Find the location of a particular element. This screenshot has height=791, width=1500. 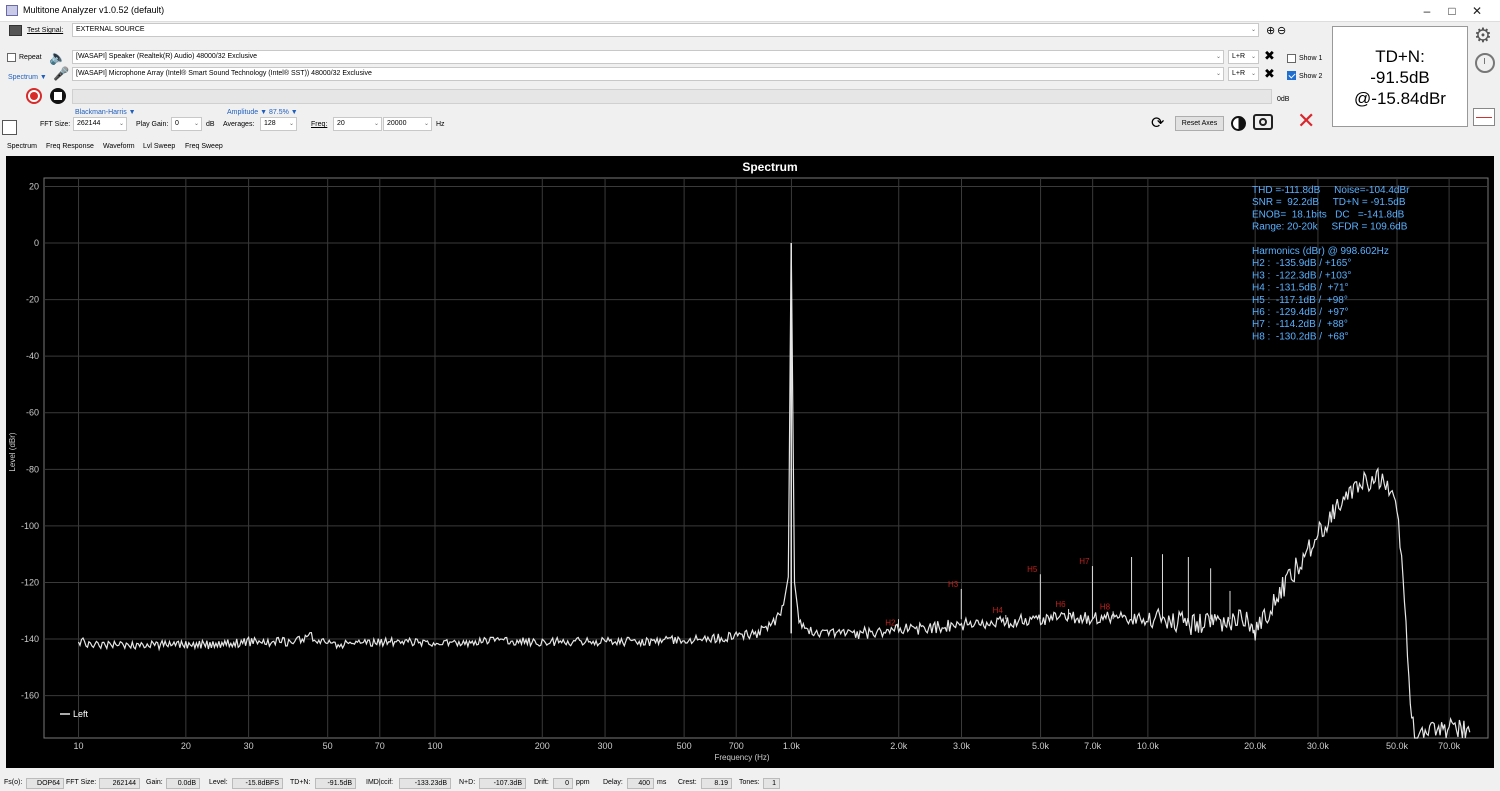

status-gain-label: Gain: is located at coordinates (154, 782).